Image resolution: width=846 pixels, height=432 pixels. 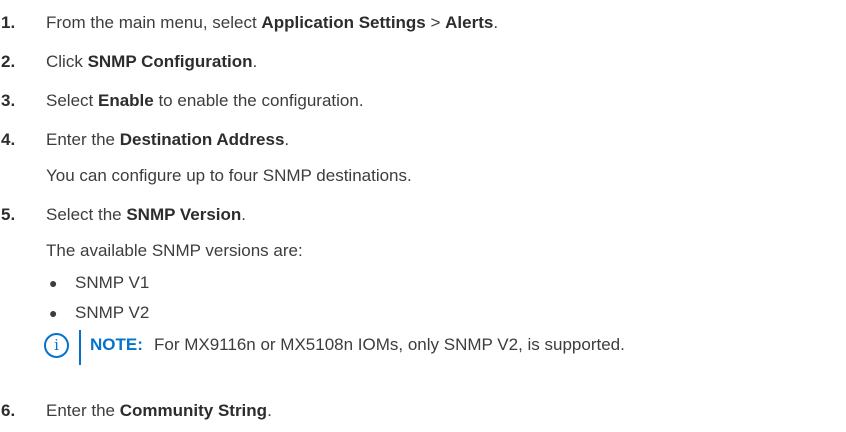 What do you see at coordinates (184, 214) in the screenshot?
I see `snmp-version-label: SNMP Version` at bounding box center [184, 214].